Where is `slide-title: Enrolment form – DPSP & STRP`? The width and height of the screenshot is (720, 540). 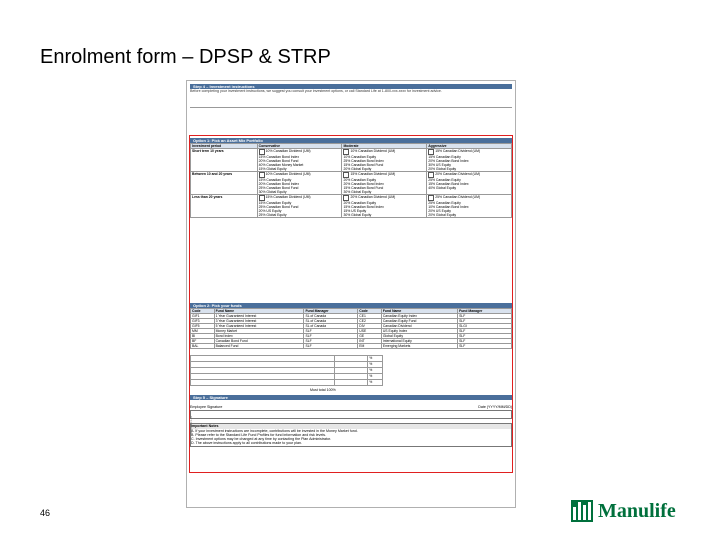 slide-title: Enrolment form – DPSP & STRP is located at coordinates (185, 57).